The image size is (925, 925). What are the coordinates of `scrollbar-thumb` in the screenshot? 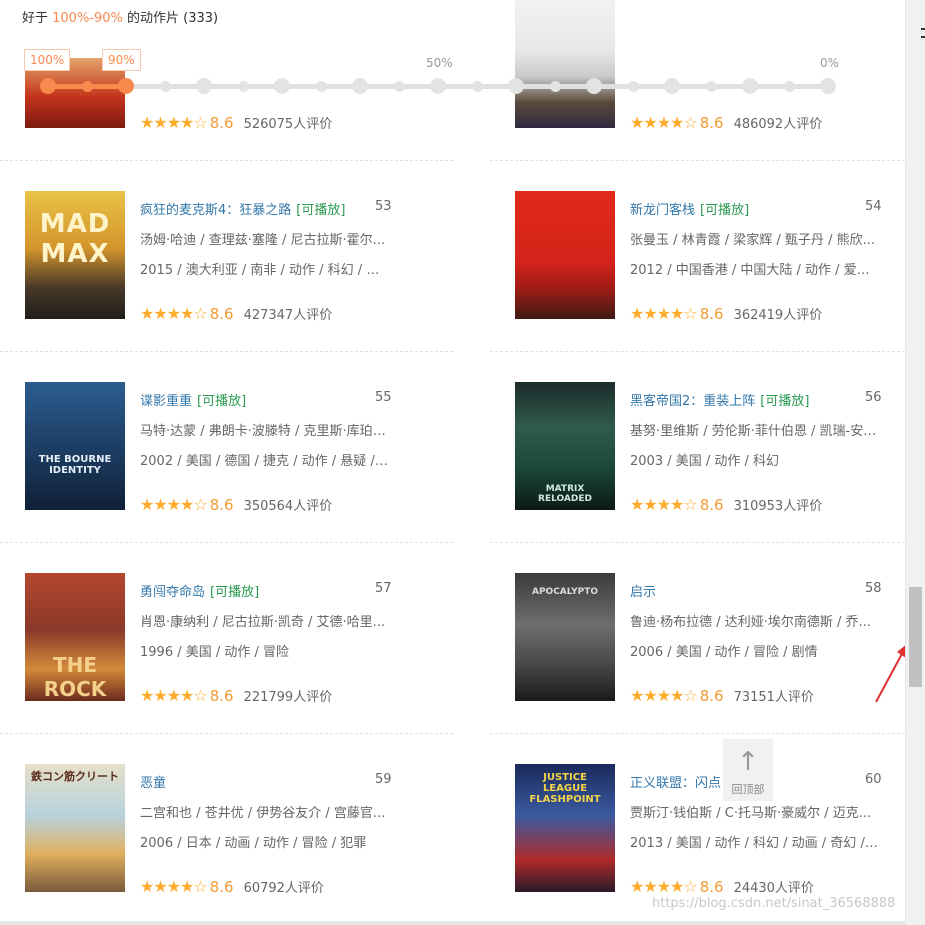 It's located at (915, 637).